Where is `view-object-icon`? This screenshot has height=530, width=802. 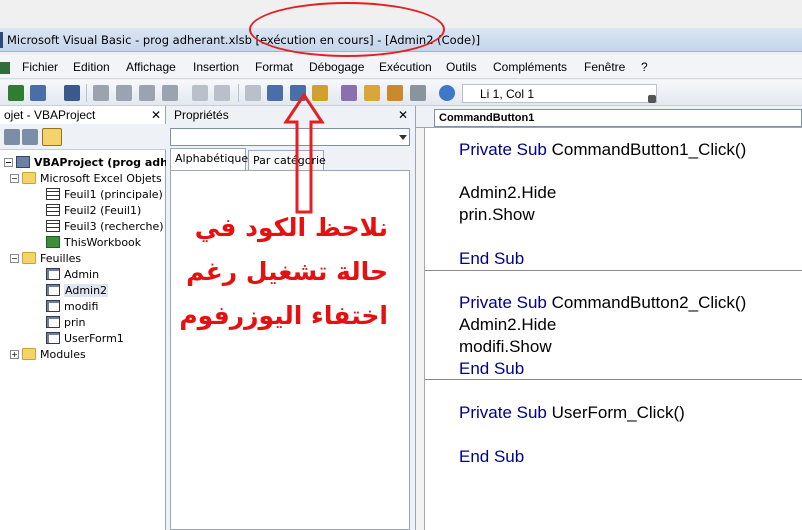
view-object-icon is located at coordinates (30, 137).